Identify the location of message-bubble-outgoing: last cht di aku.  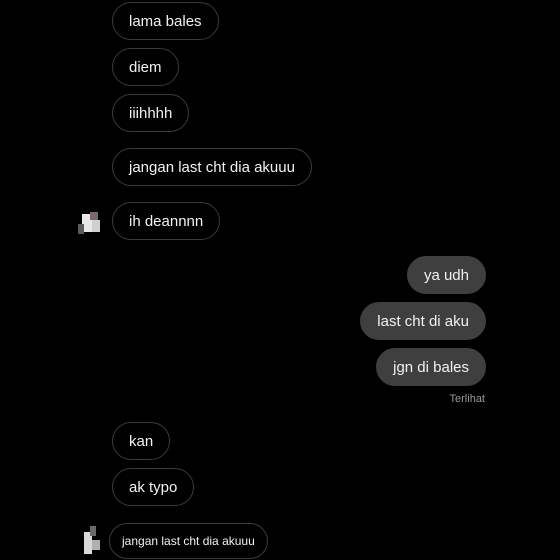
(423, 321).